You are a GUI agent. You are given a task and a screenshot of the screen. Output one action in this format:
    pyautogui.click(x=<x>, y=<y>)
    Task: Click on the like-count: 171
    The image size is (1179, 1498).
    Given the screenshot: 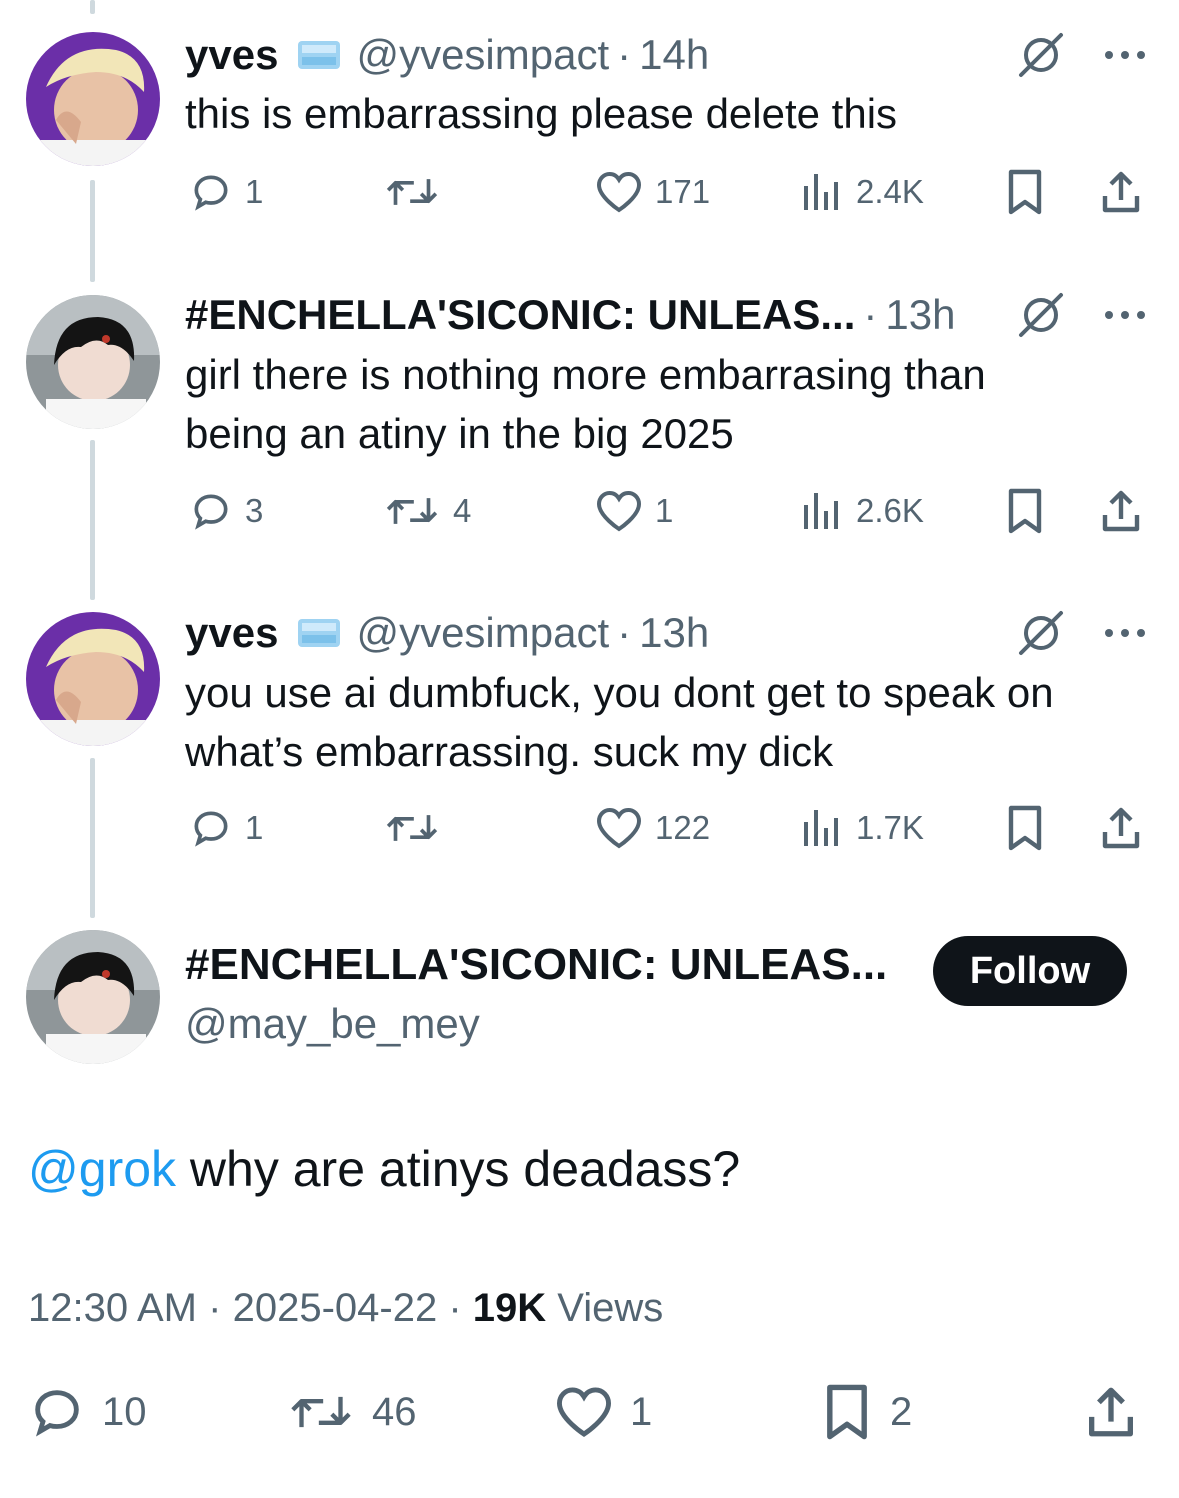 What is the action you would take?
    pyautogui.click(x=683, y=191)
    